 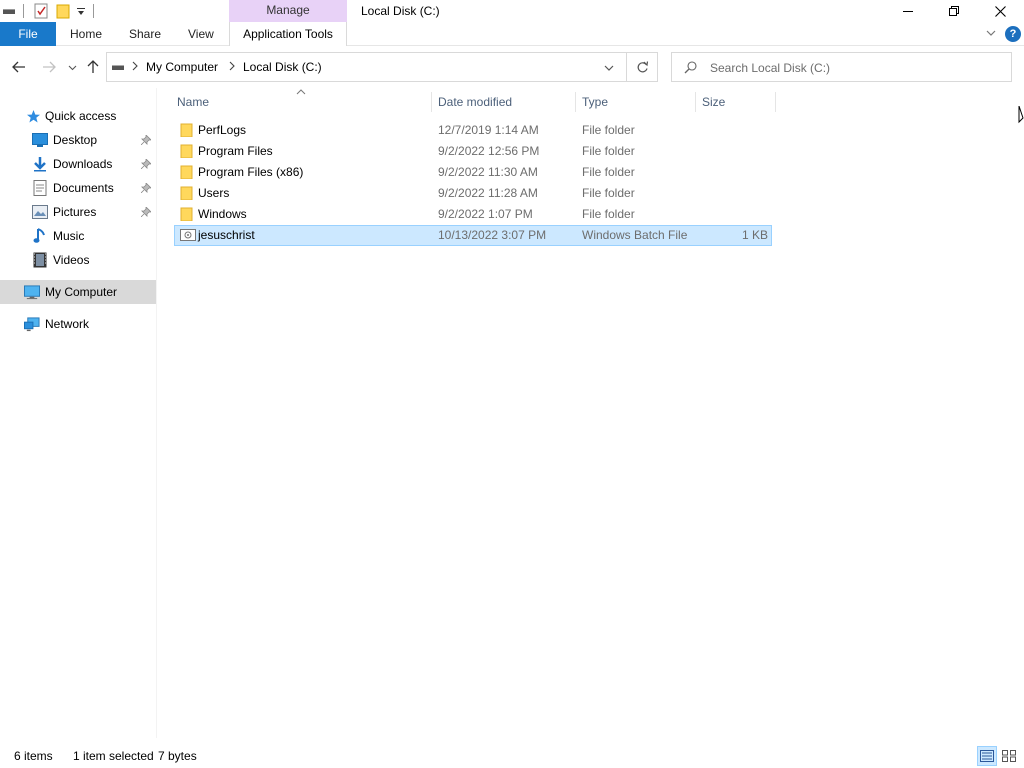 What do you see at coordinates (473, 130) in the screenshot?
I see `table-row: PerfLogs 12/7/2019 1:14 AM File folder` at bounding box center [473, 130].